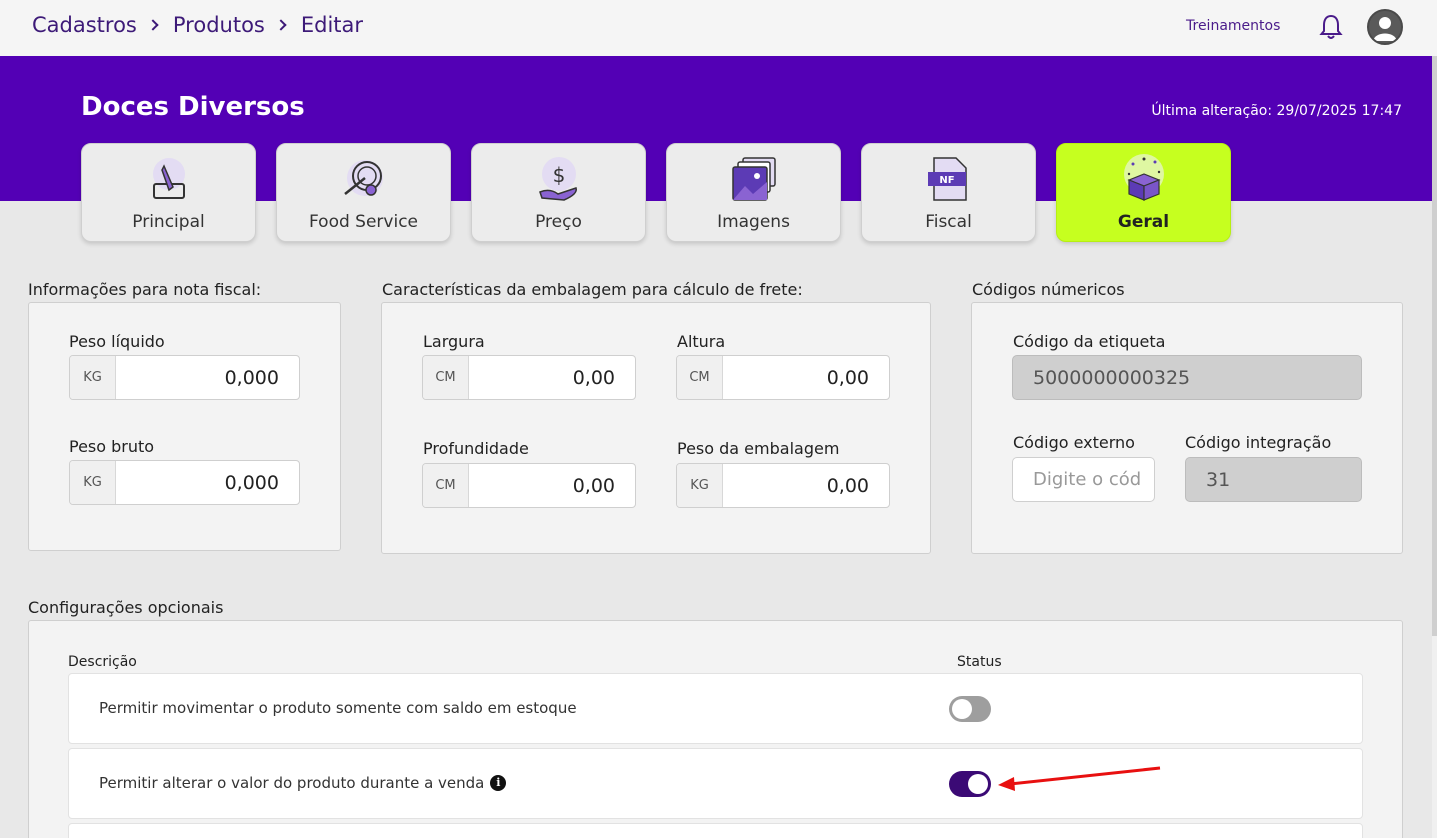 The width and height of the screenshot is (1437, 838). Describe the element at coordinates (498, 783) in the screenshot. I see `info-icon: i` at that location.